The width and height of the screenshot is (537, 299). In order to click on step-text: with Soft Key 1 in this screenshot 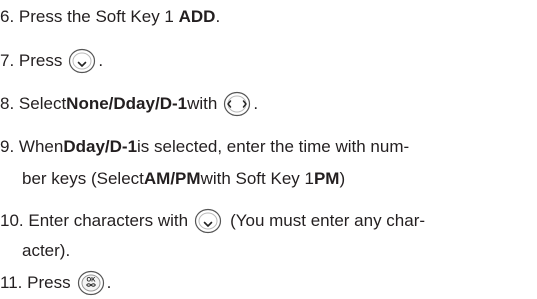, I will do `click(257, 178)`.